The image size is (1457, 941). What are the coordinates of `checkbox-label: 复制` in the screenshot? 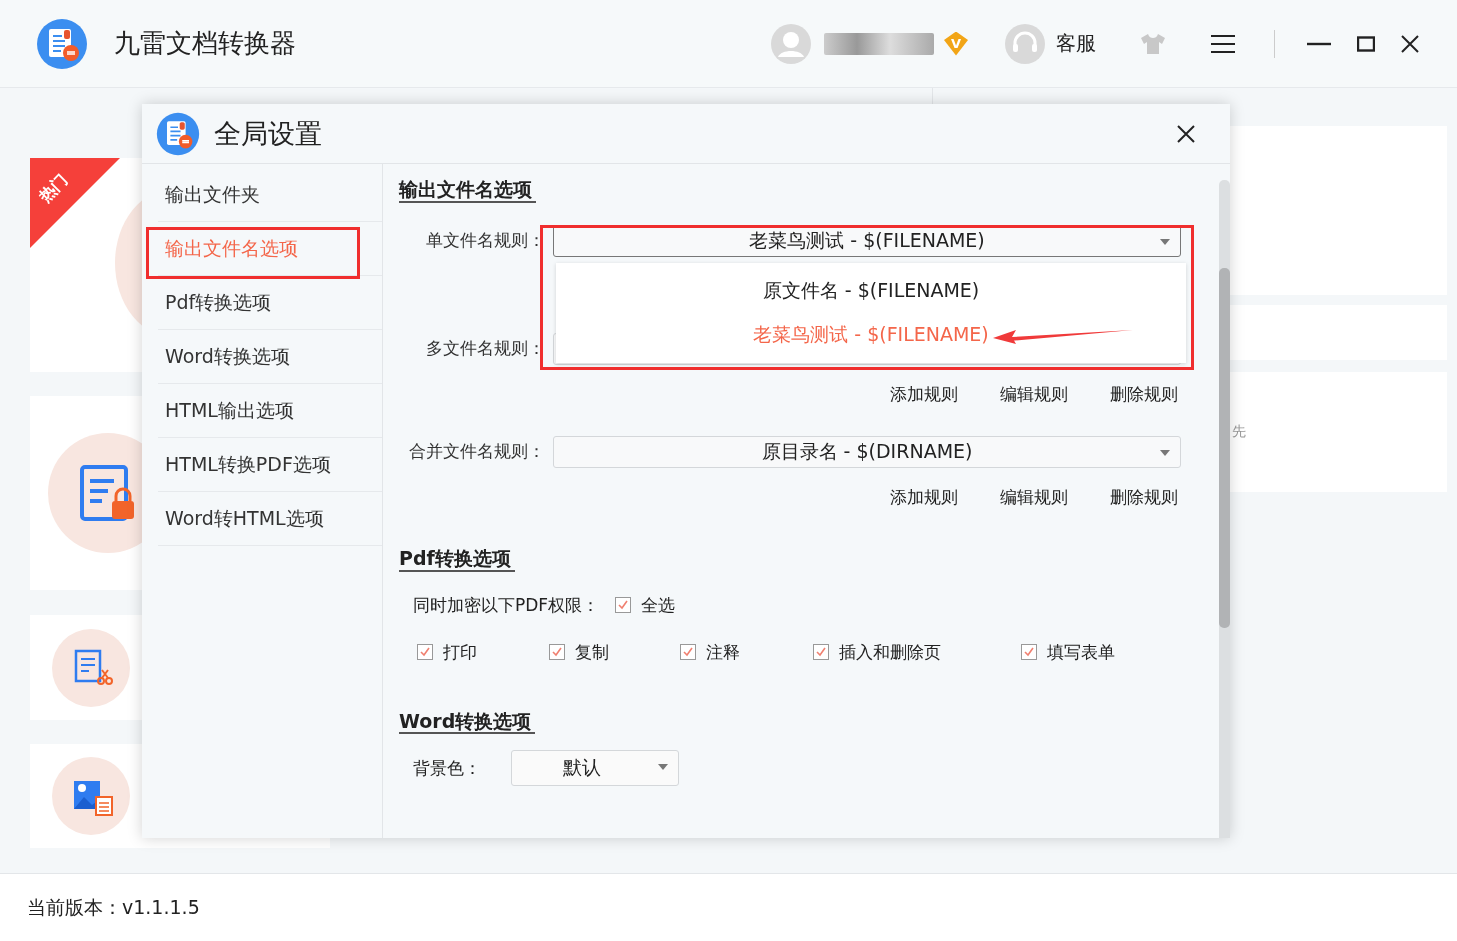 It's located at (592, 652).